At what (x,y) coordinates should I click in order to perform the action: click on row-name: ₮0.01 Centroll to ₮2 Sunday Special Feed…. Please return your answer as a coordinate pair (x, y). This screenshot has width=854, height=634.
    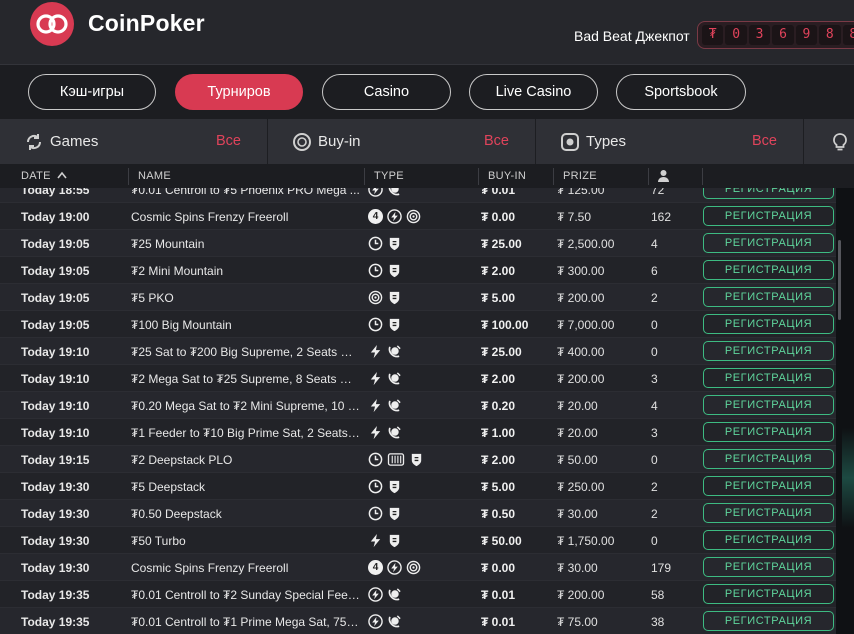
    Looking at the image, I should click on (246, 595).